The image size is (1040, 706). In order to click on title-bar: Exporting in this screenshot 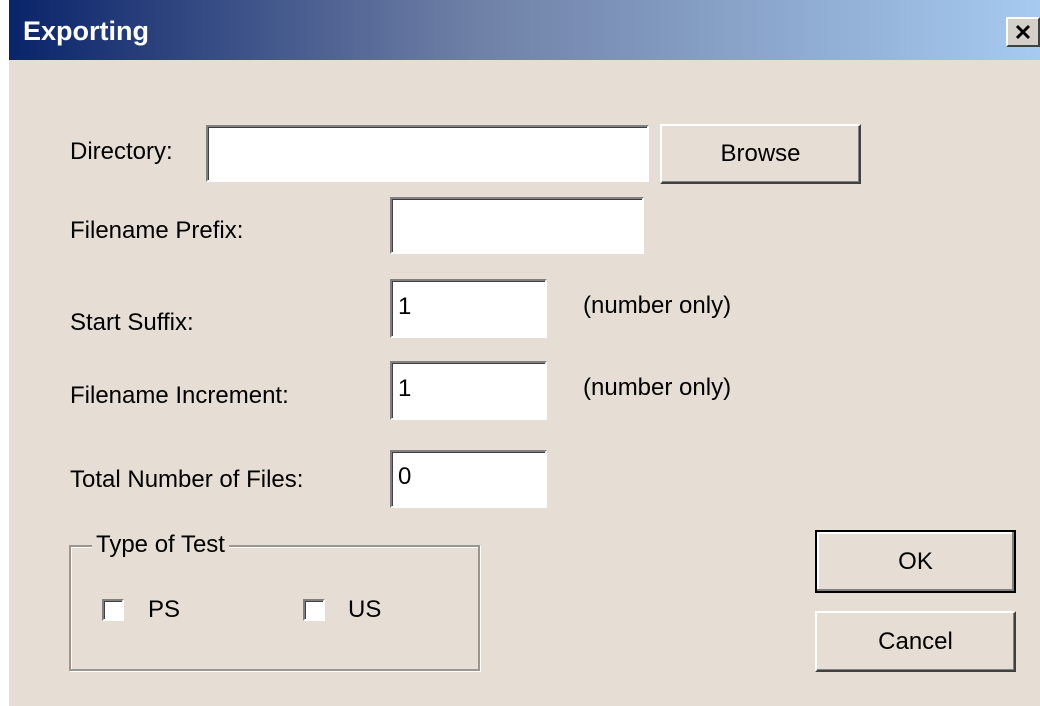, I will do `click(524, 30)`.